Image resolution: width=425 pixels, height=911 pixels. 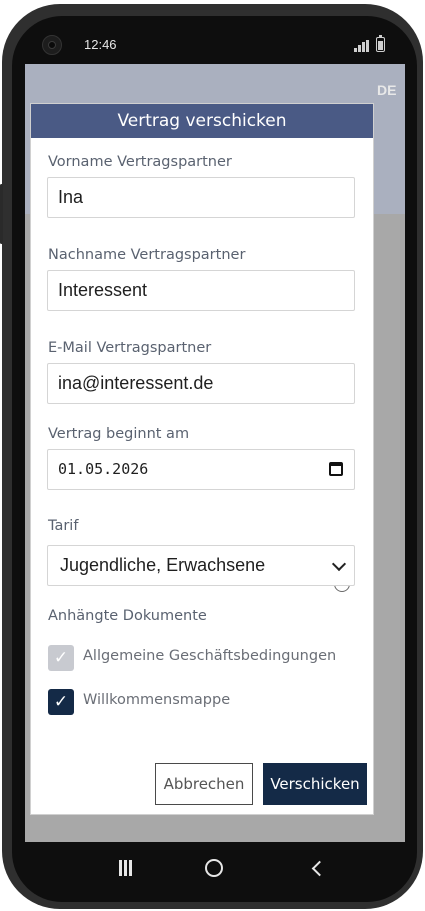 I want to click on terms-label: Allgemeine Geschäftsbedingungen, so click(x=210, y=656).